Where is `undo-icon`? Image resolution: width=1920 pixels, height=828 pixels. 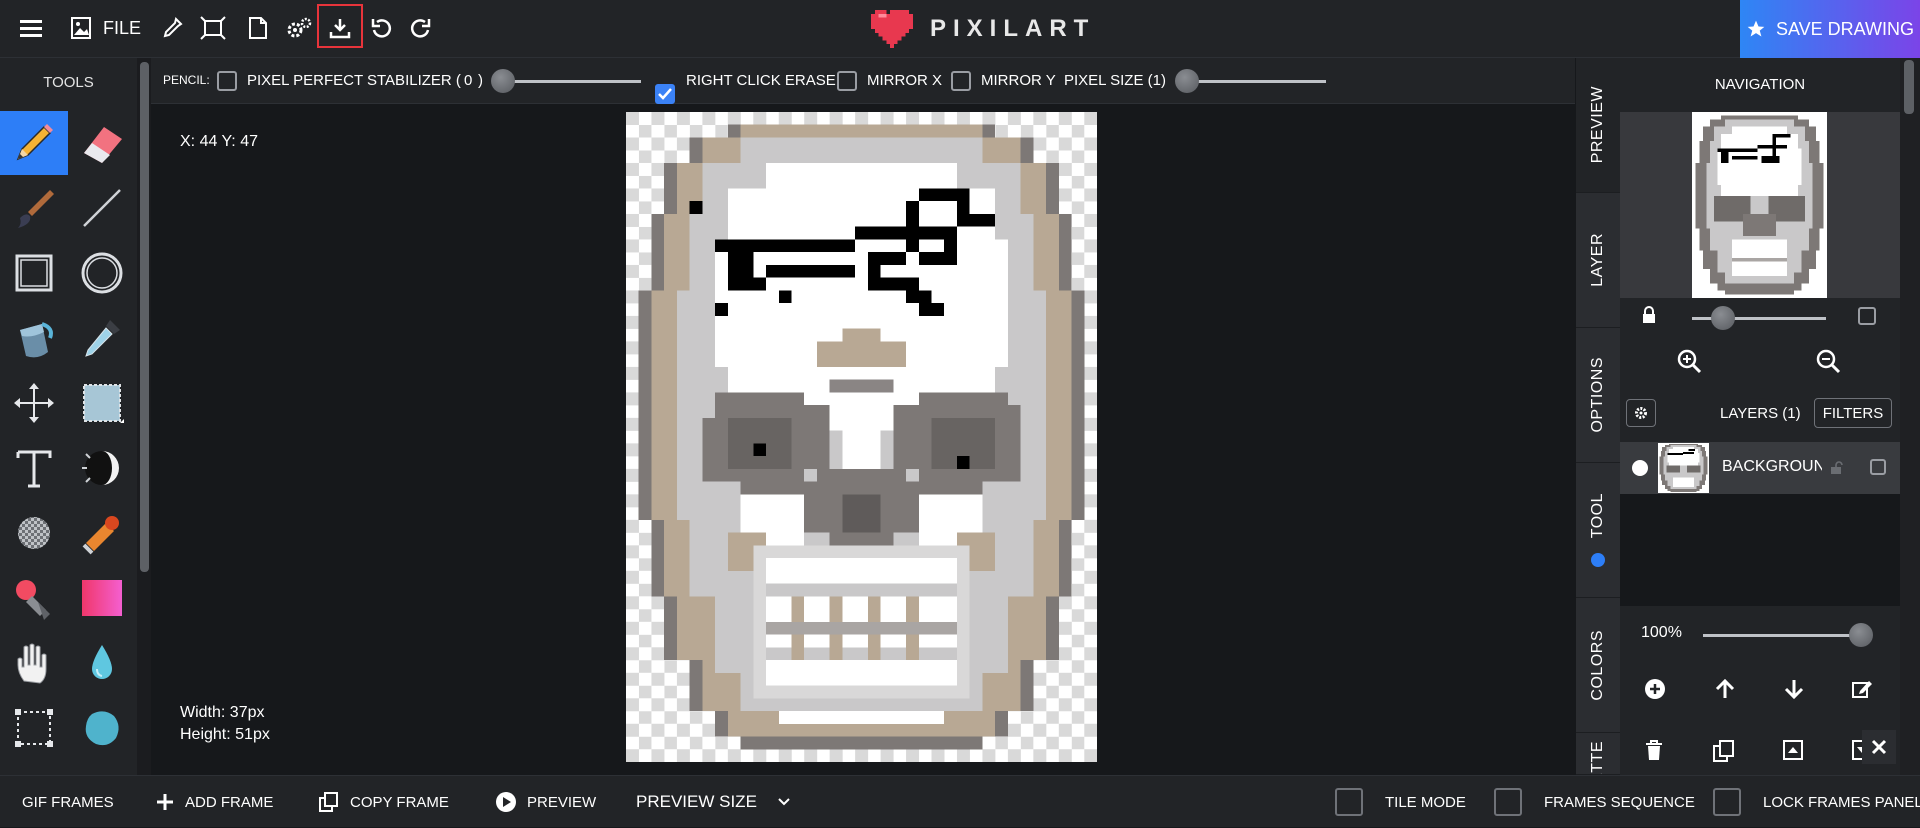
undo-icon is located at coordinates (381, 28).